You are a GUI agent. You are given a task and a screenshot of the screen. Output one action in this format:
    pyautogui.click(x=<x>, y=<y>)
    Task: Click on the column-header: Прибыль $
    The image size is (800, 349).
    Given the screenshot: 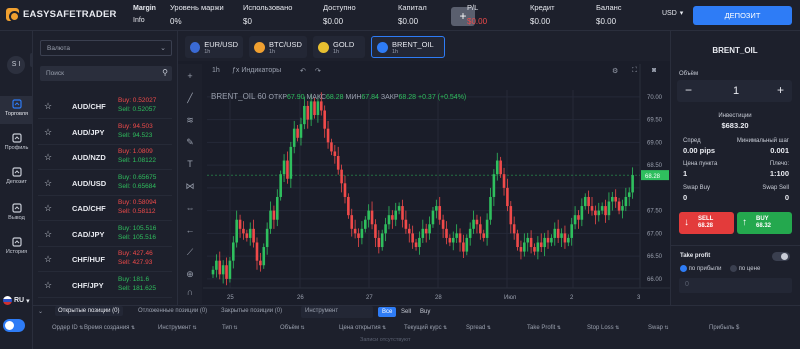 What is the action you would take?
    pyautogui.click(x=724, y=328)
    